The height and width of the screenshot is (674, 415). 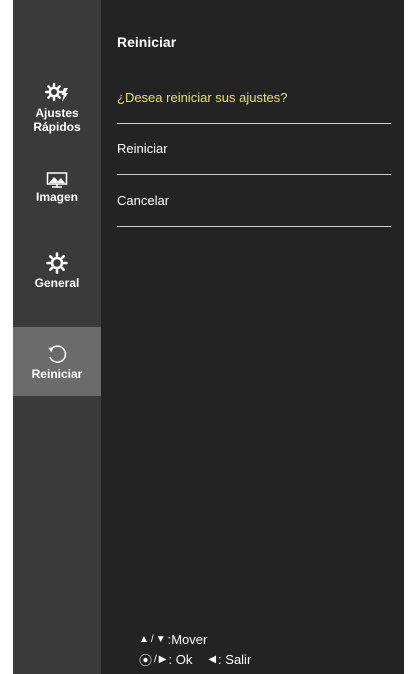 What do you see at coordinates (144, 639) in the screenshot?
I see `up-arrow-icon: ▲` at bounding box center [144, 639].